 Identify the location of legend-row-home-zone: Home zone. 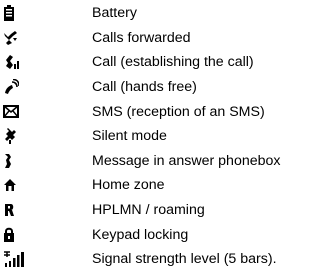
(134, 185).